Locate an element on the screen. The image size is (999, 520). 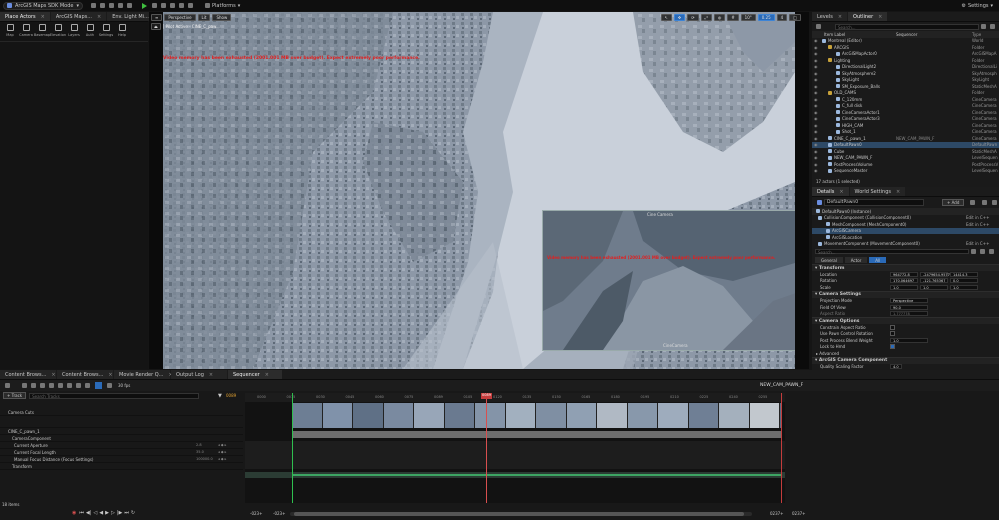
next-key-icon: |▶ is located at coordinates (120, 513).